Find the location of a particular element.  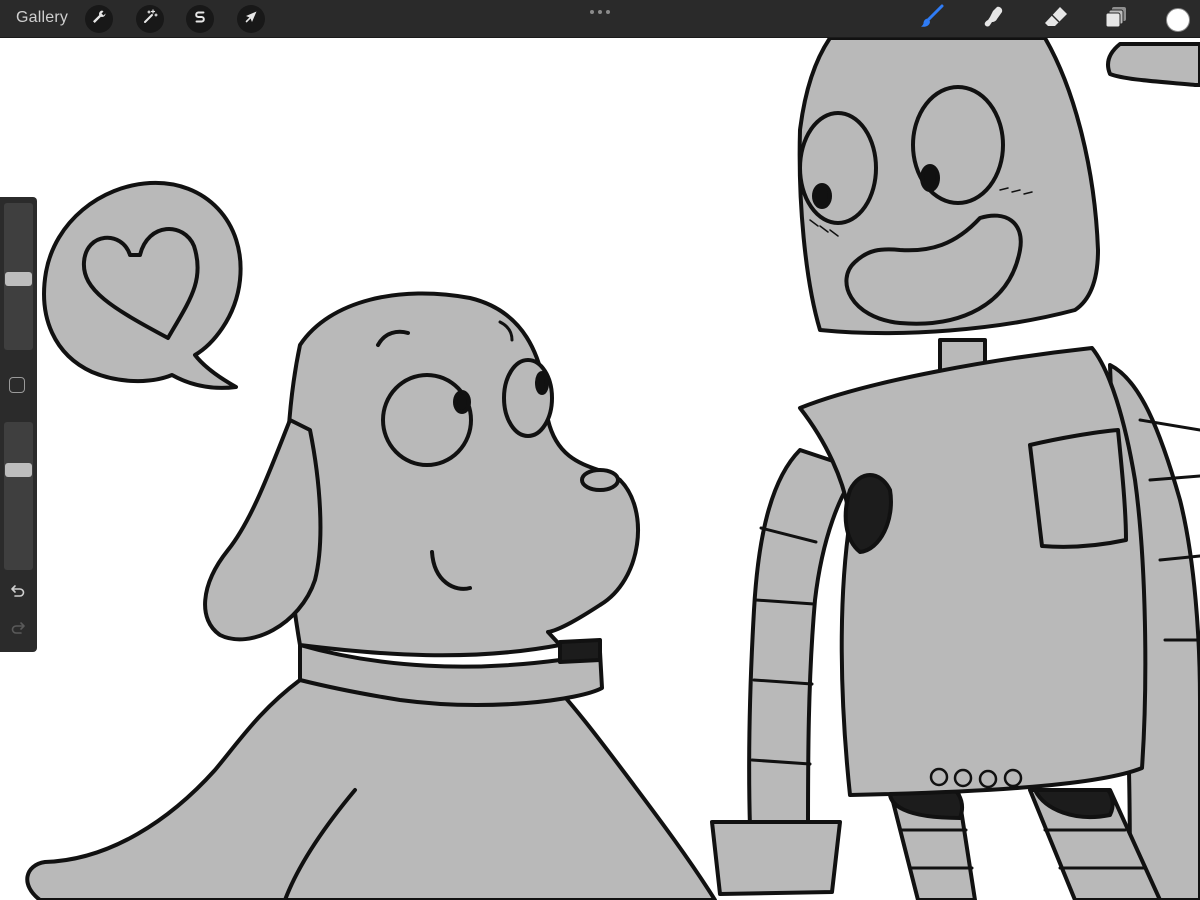

smudge-finger-icon is located at coordinates (994, 19).